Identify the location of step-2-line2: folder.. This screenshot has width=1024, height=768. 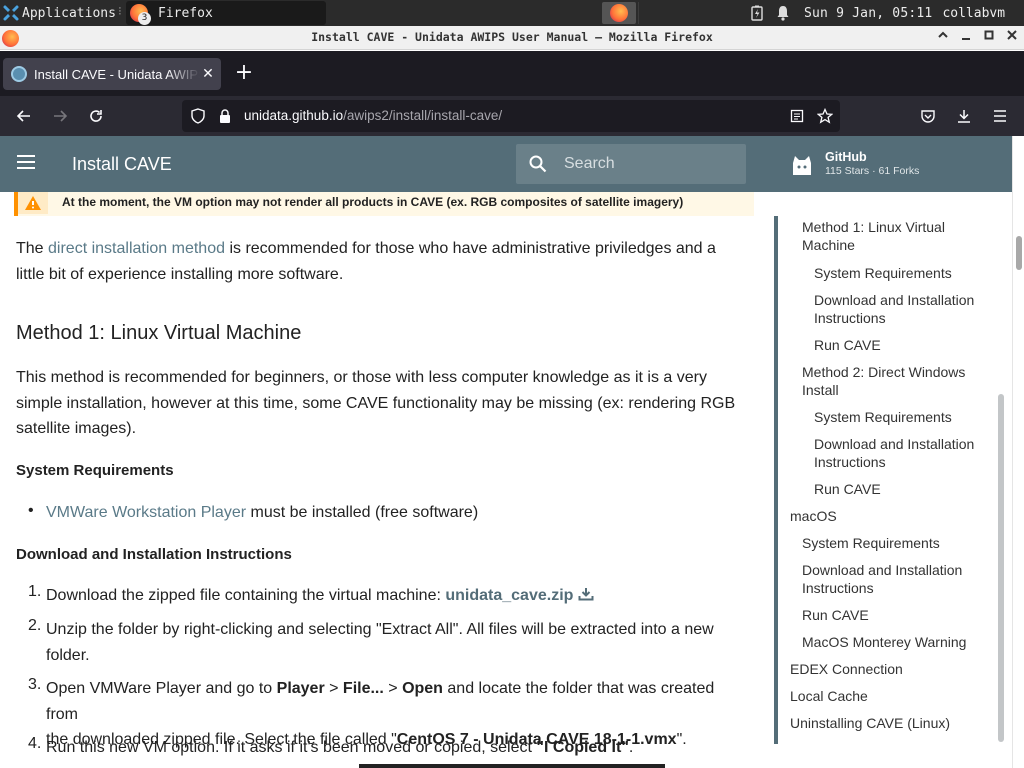
(68, 655).